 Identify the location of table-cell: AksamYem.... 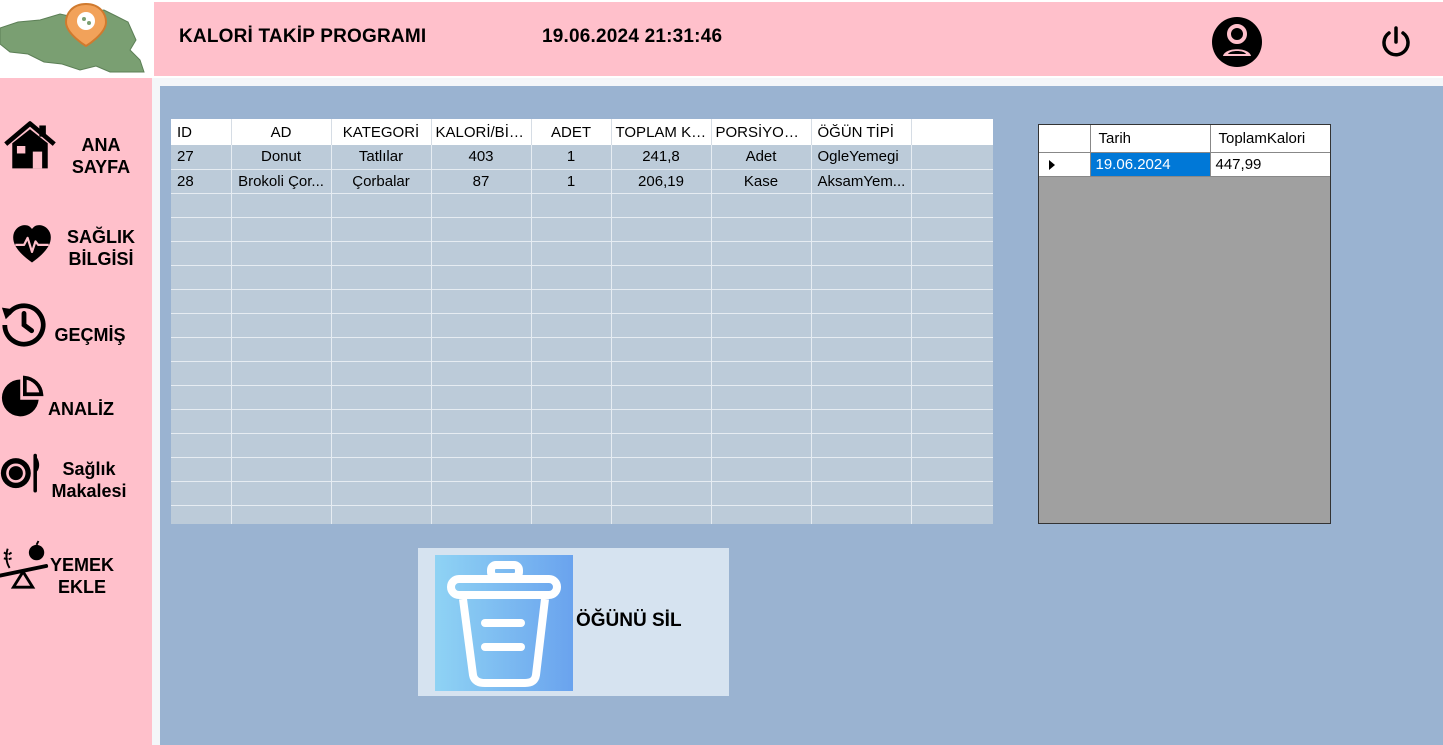
(861, 181).